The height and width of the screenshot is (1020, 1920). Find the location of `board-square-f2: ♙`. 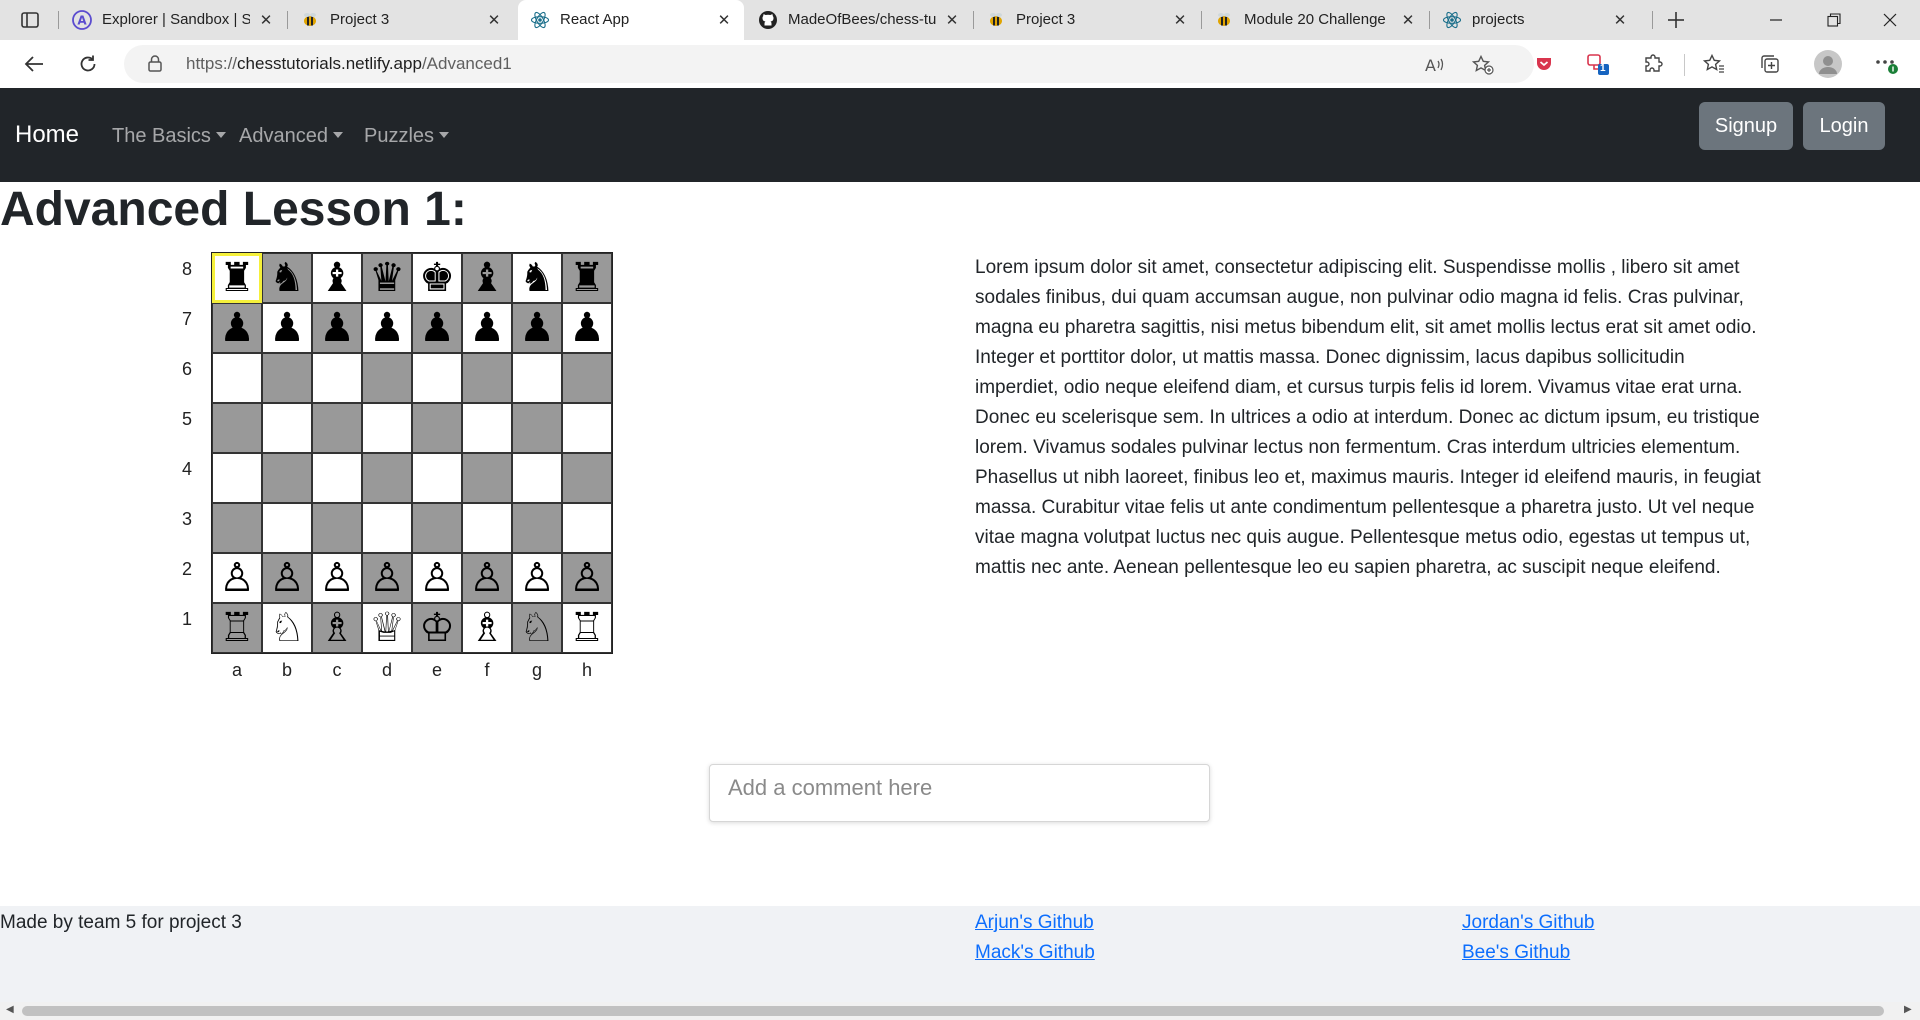

board-square-f2: ♙ is located at coordinates (487, 578).